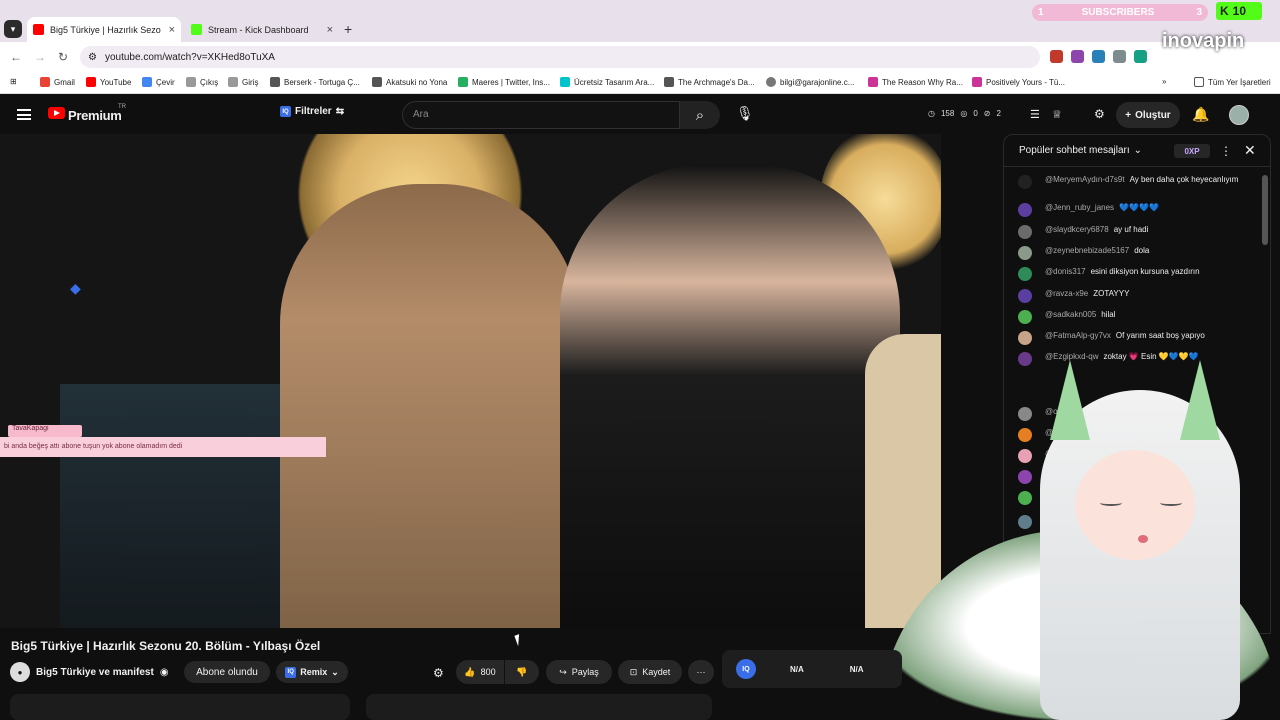 The image size is (1280, 720). Describe the element at coordinates (13, 81) in the screenshot. I see `apps-grid-icon: ⊞` at that location.